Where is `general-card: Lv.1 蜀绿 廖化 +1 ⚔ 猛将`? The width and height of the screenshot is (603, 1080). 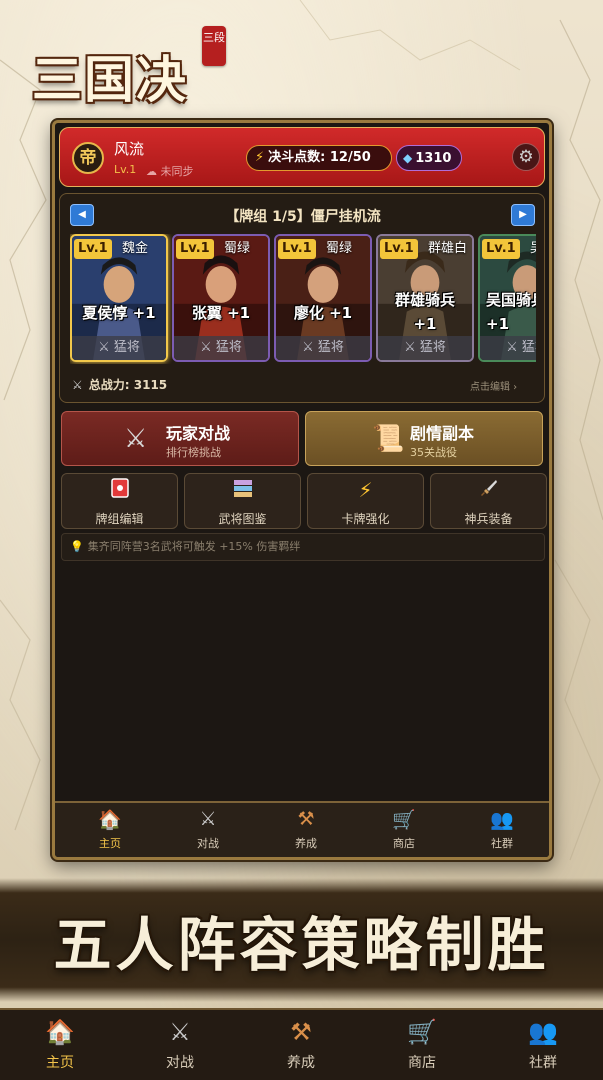 general-card: Lv.1 蜀绿 廖化 +1 ⚔ 猛将 is located at coordinates (323, 298).